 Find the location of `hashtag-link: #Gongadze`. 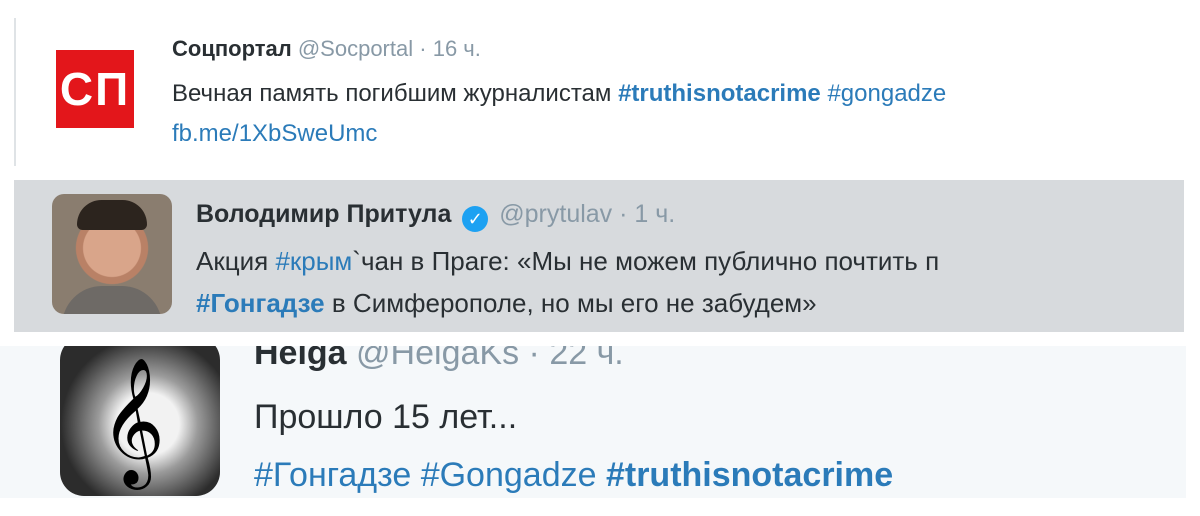

hashtag-link: #Gongadze is located at coordinates (509, 475).